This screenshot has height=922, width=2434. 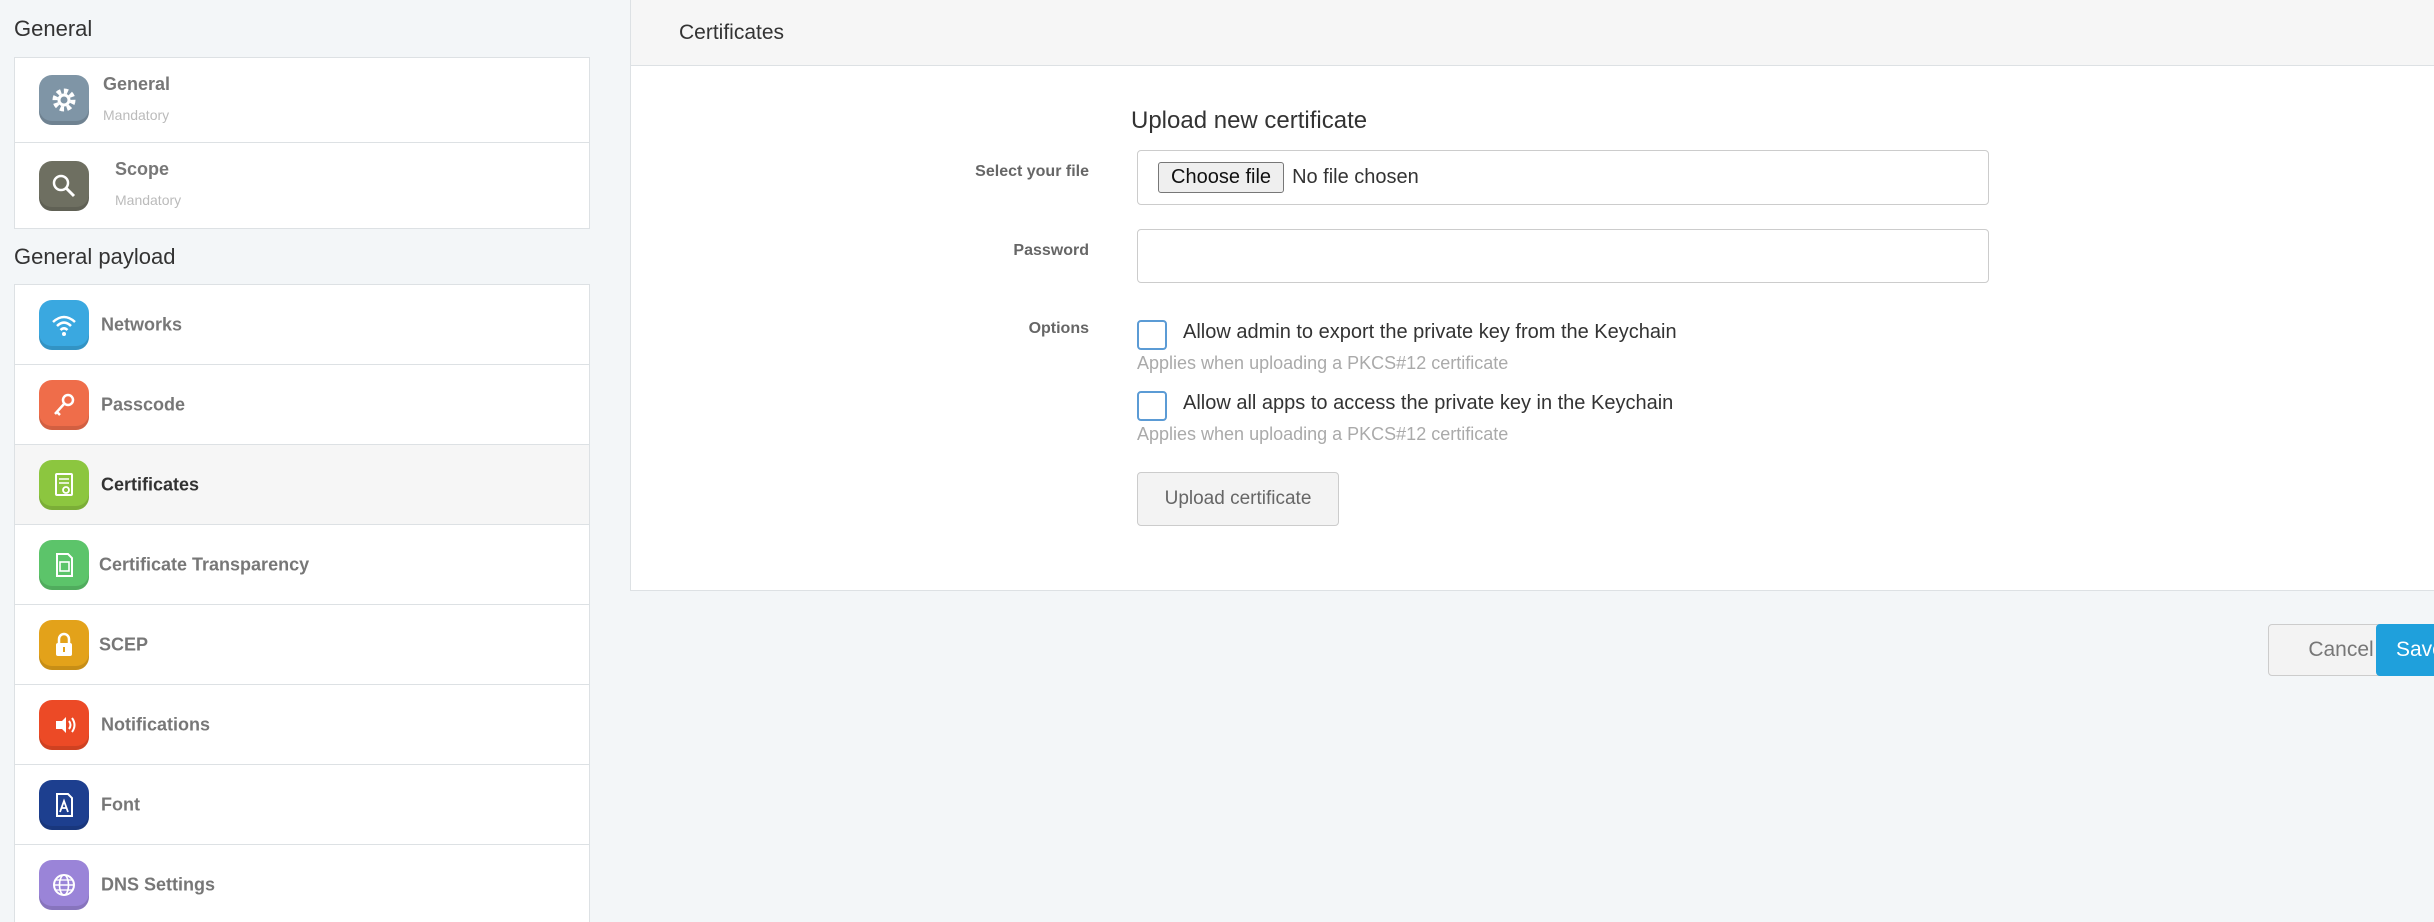 What do you see at coordinates (124, 644) in the screenshot?
I see `sidebar-item-label: SCEP` at bounding box center [124, 644].